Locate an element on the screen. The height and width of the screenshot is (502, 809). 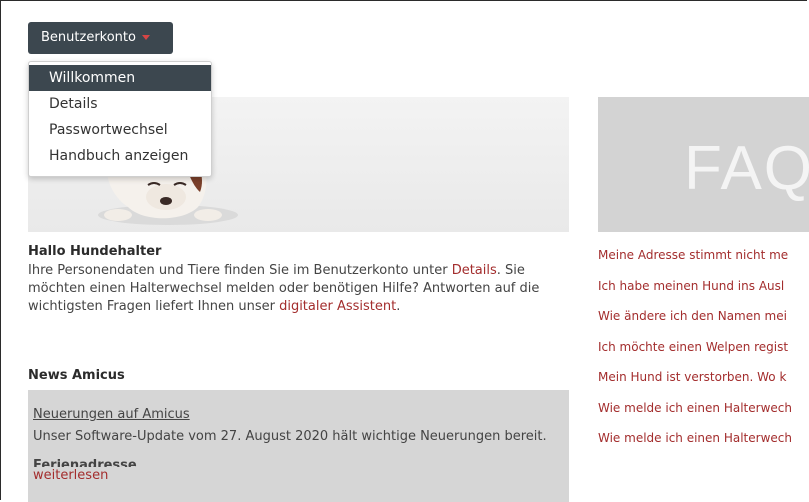
menu-item-passwortwechsel: Passwortwechsel is located at coordinates (120, 130).